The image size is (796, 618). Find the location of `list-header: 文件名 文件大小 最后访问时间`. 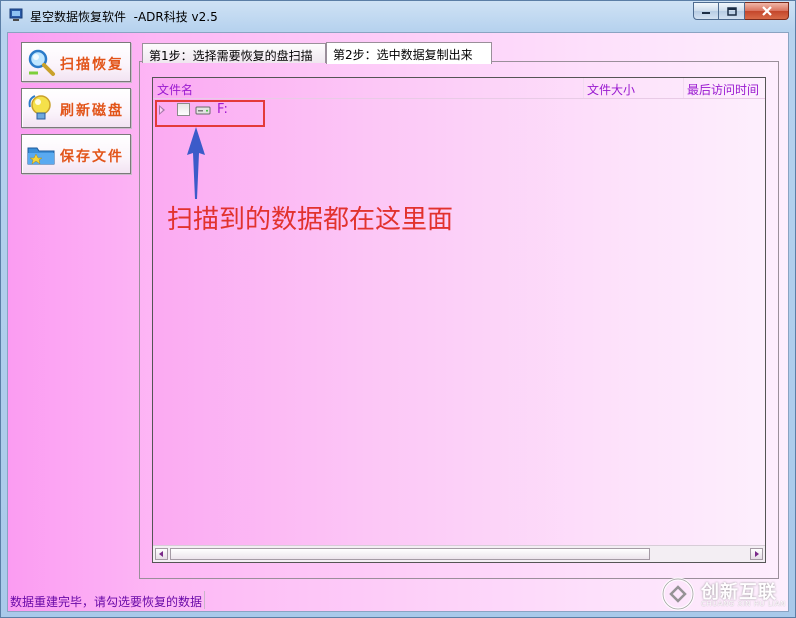

list-header: 文件名 文件大小 最后访问时间 is located at coordinates (459, 88).